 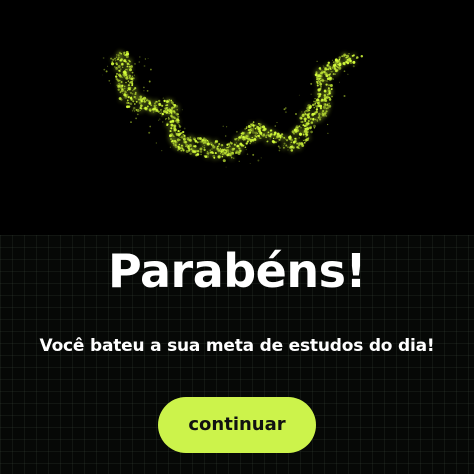 What do you see at coordinates (237, 346) in the screenshot?
I see `goal-message: Você bateu a sua meta de estudos do dia!` at bounding box center [237, 346].